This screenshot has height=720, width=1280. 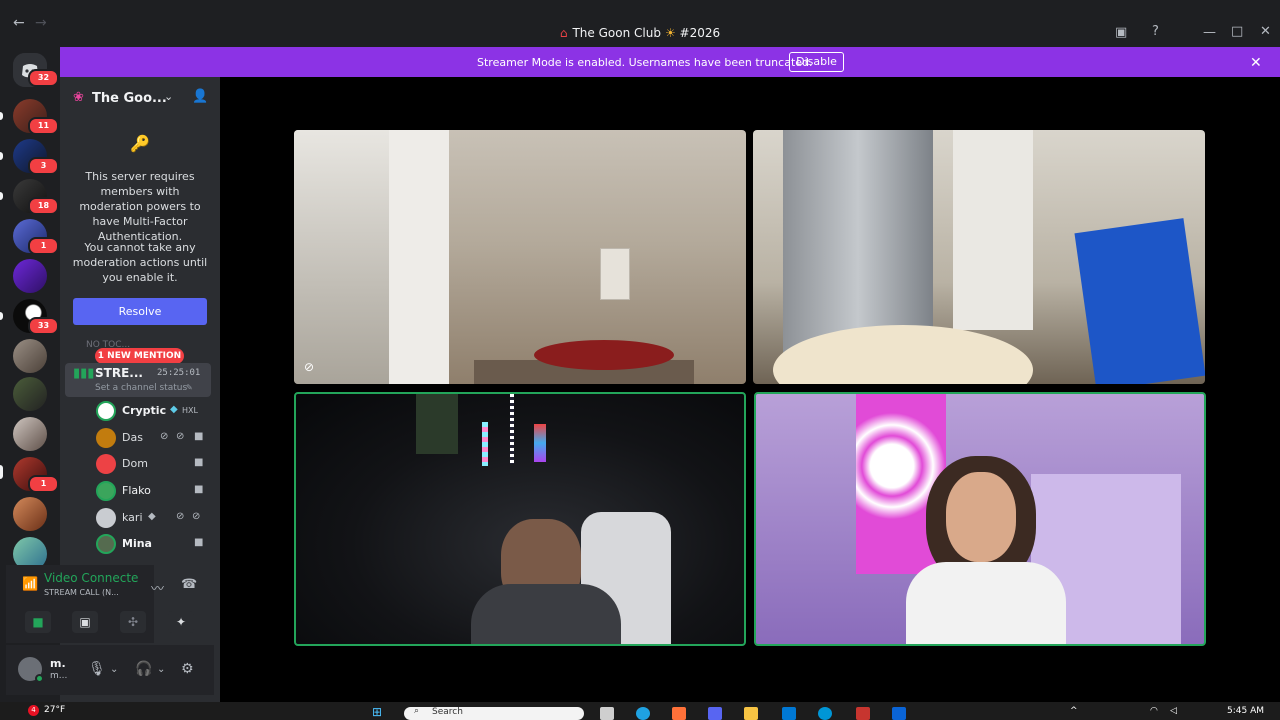 I want to click on pantry-shelf, so click(x=993, y=230).